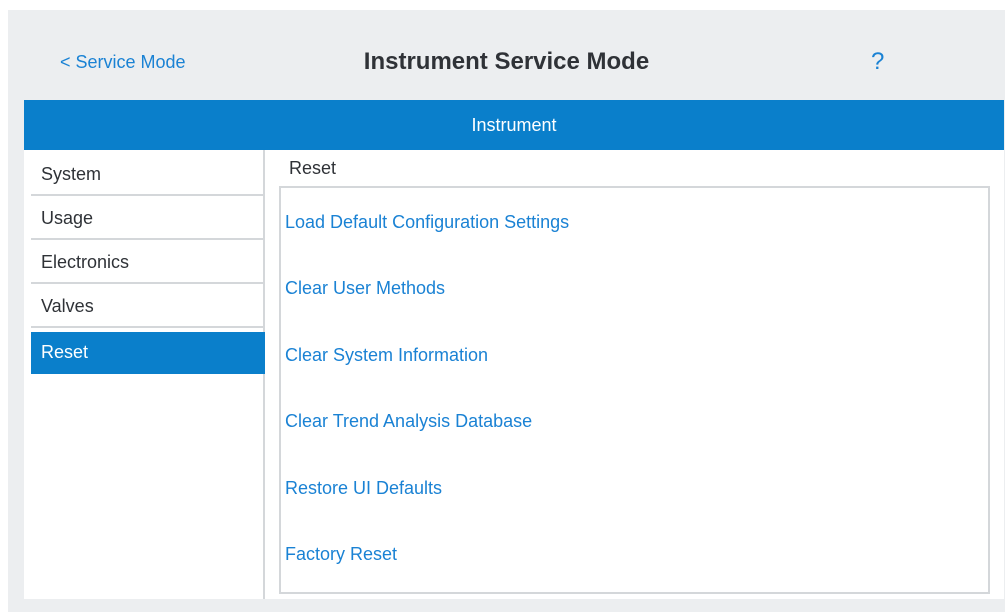  What do you see at coordinates (313, 168) in the screenshot?
I see `section-title: Reset` at bounding box center [313, 168].